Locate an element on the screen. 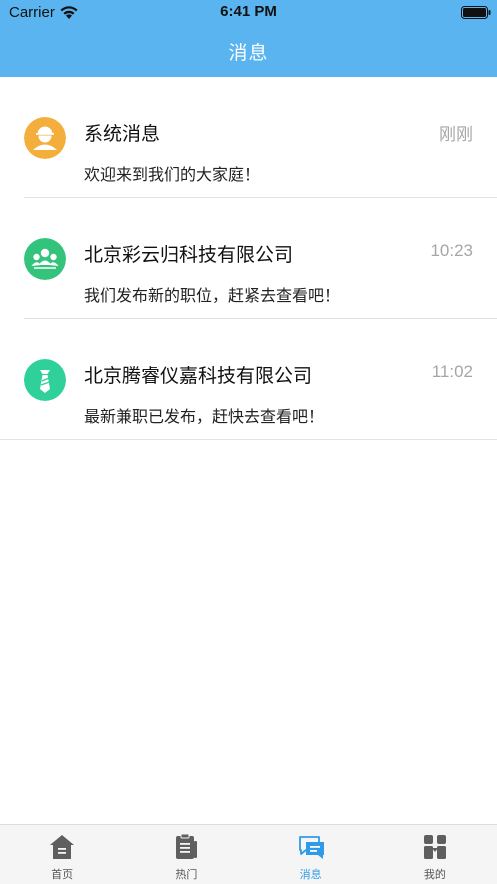  message-preview: 最新兼职已发布，赶快去查看吧！ is located at coordinates (204, 416).